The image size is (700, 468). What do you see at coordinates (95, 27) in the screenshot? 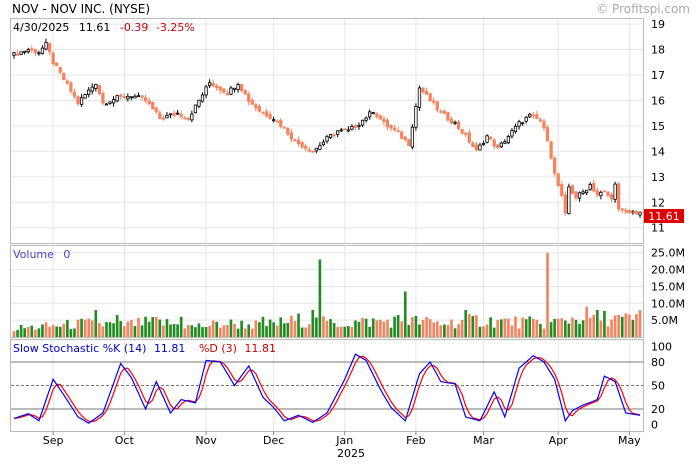
I see `quote-close: 11.61` at bounding box center [95, 27].